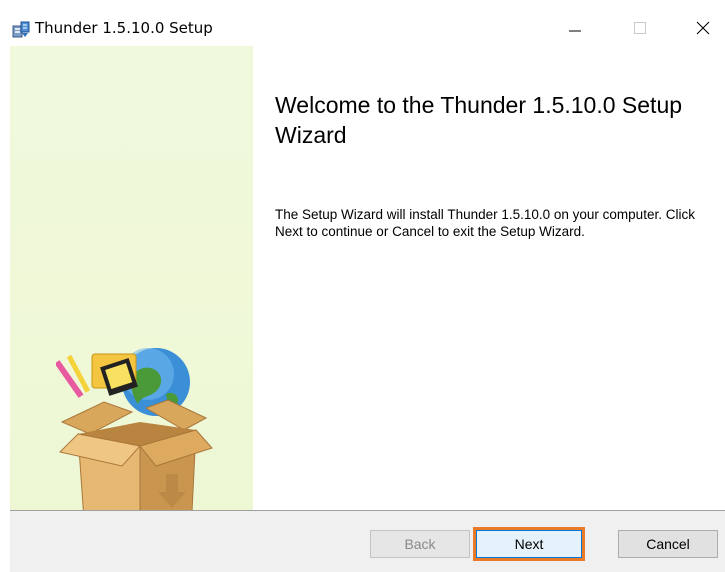  I want to click on next-button: Next, so click(529, 544).